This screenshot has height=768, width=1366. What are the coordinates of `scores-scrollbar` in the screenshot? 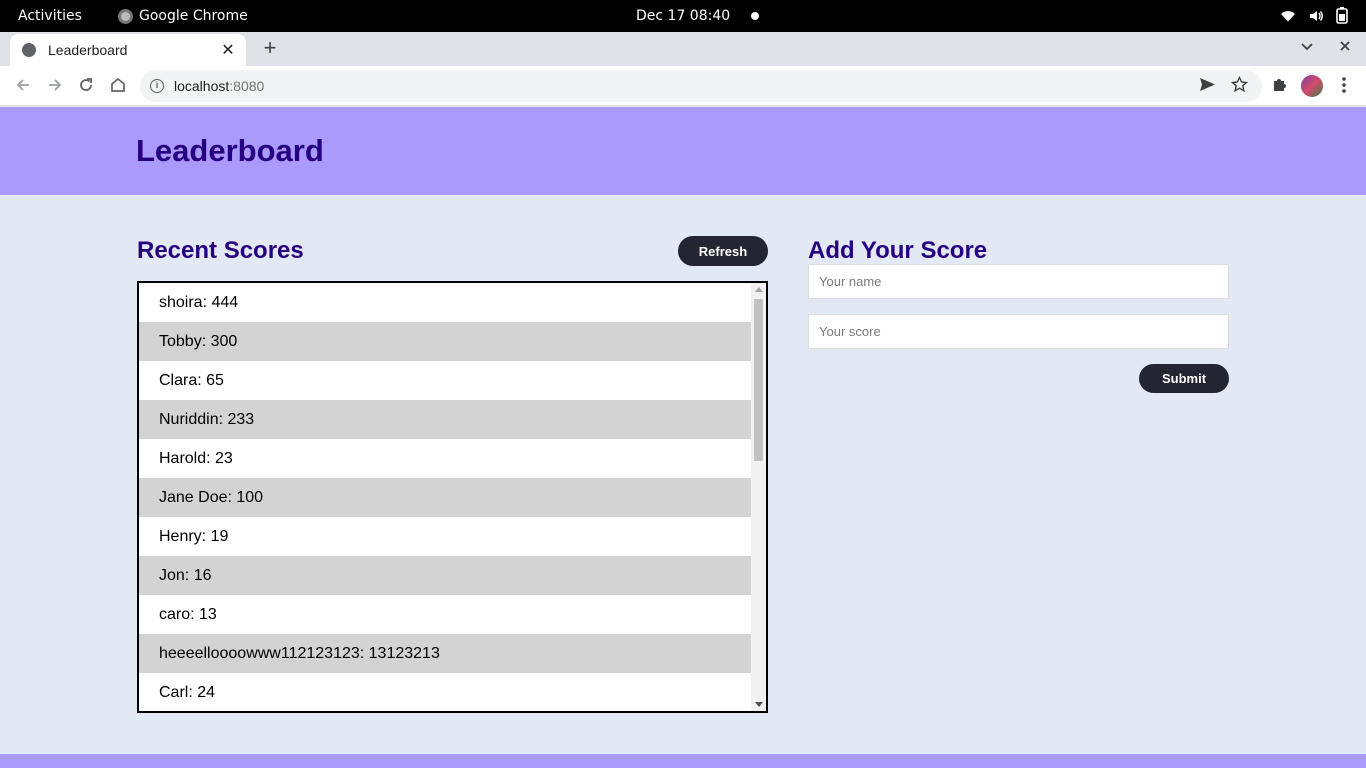 It's located at (758, 497).